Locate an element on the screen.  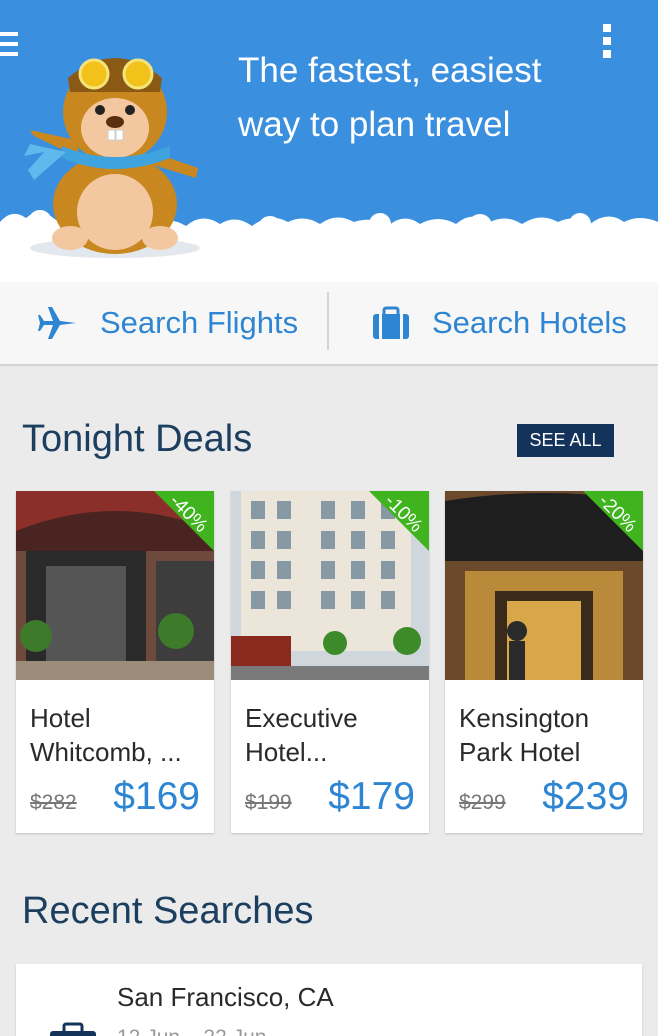
search-hotels-button: Search Hotels is located at coordinates (499, 323).